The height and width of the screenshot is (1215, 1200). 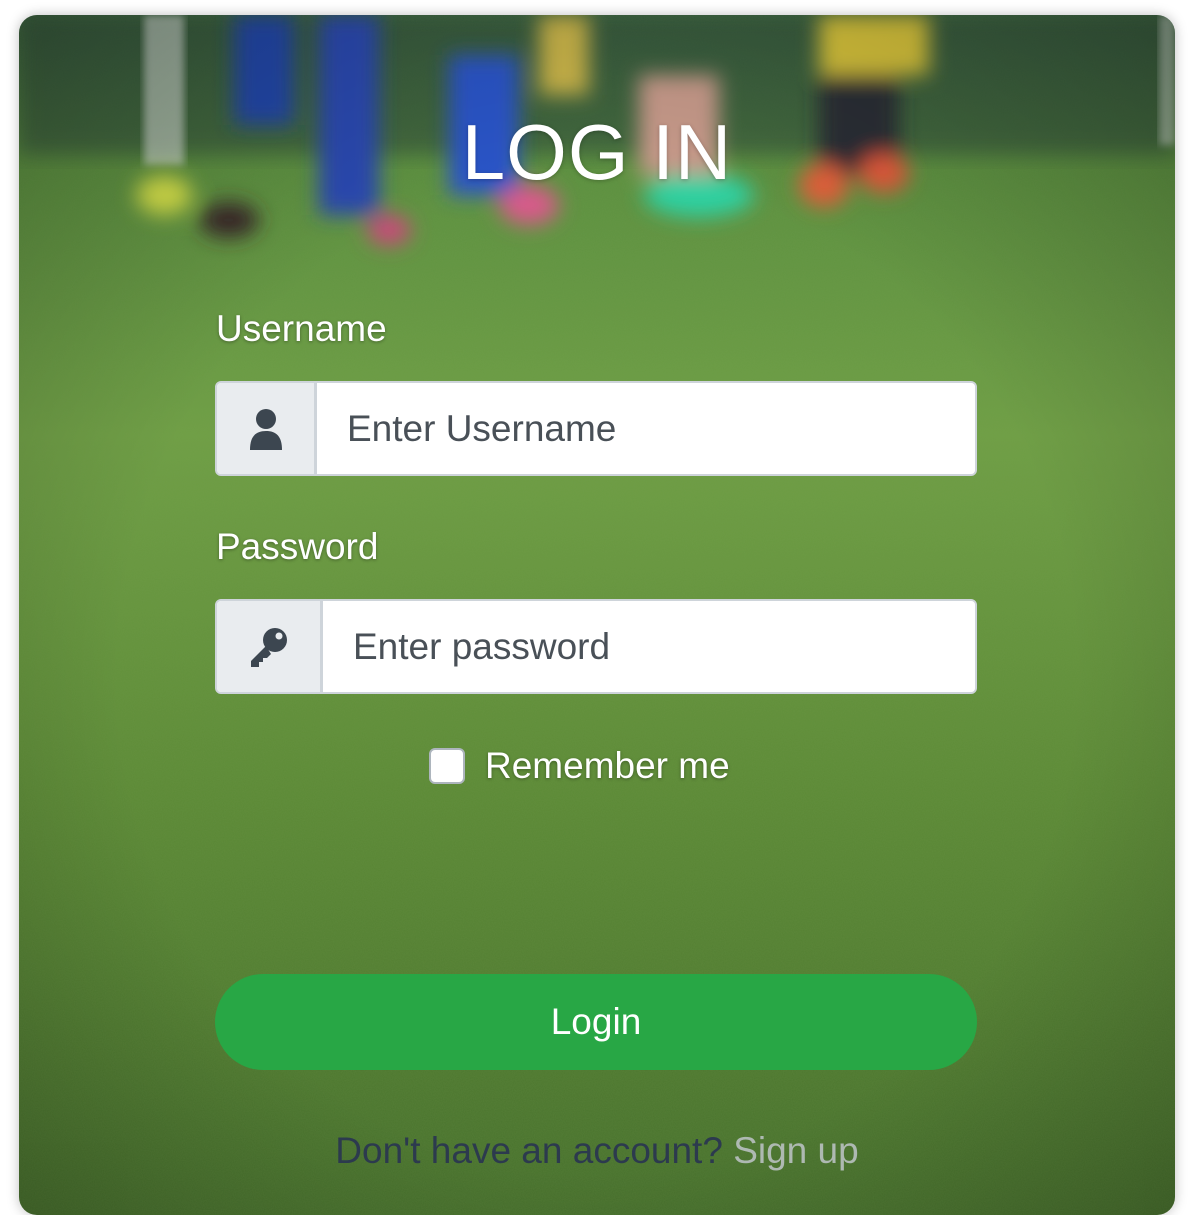 I want to click on user-icon, so click(x=267, y=428).